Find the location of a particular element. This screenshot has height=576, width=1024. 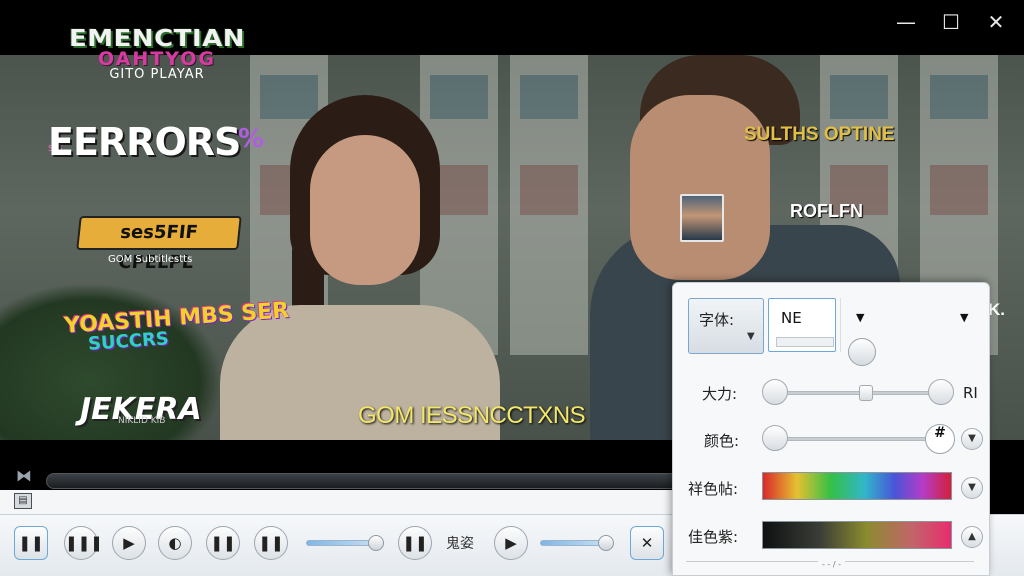

size-slider-min-knob is located at coordinates (775, 392).